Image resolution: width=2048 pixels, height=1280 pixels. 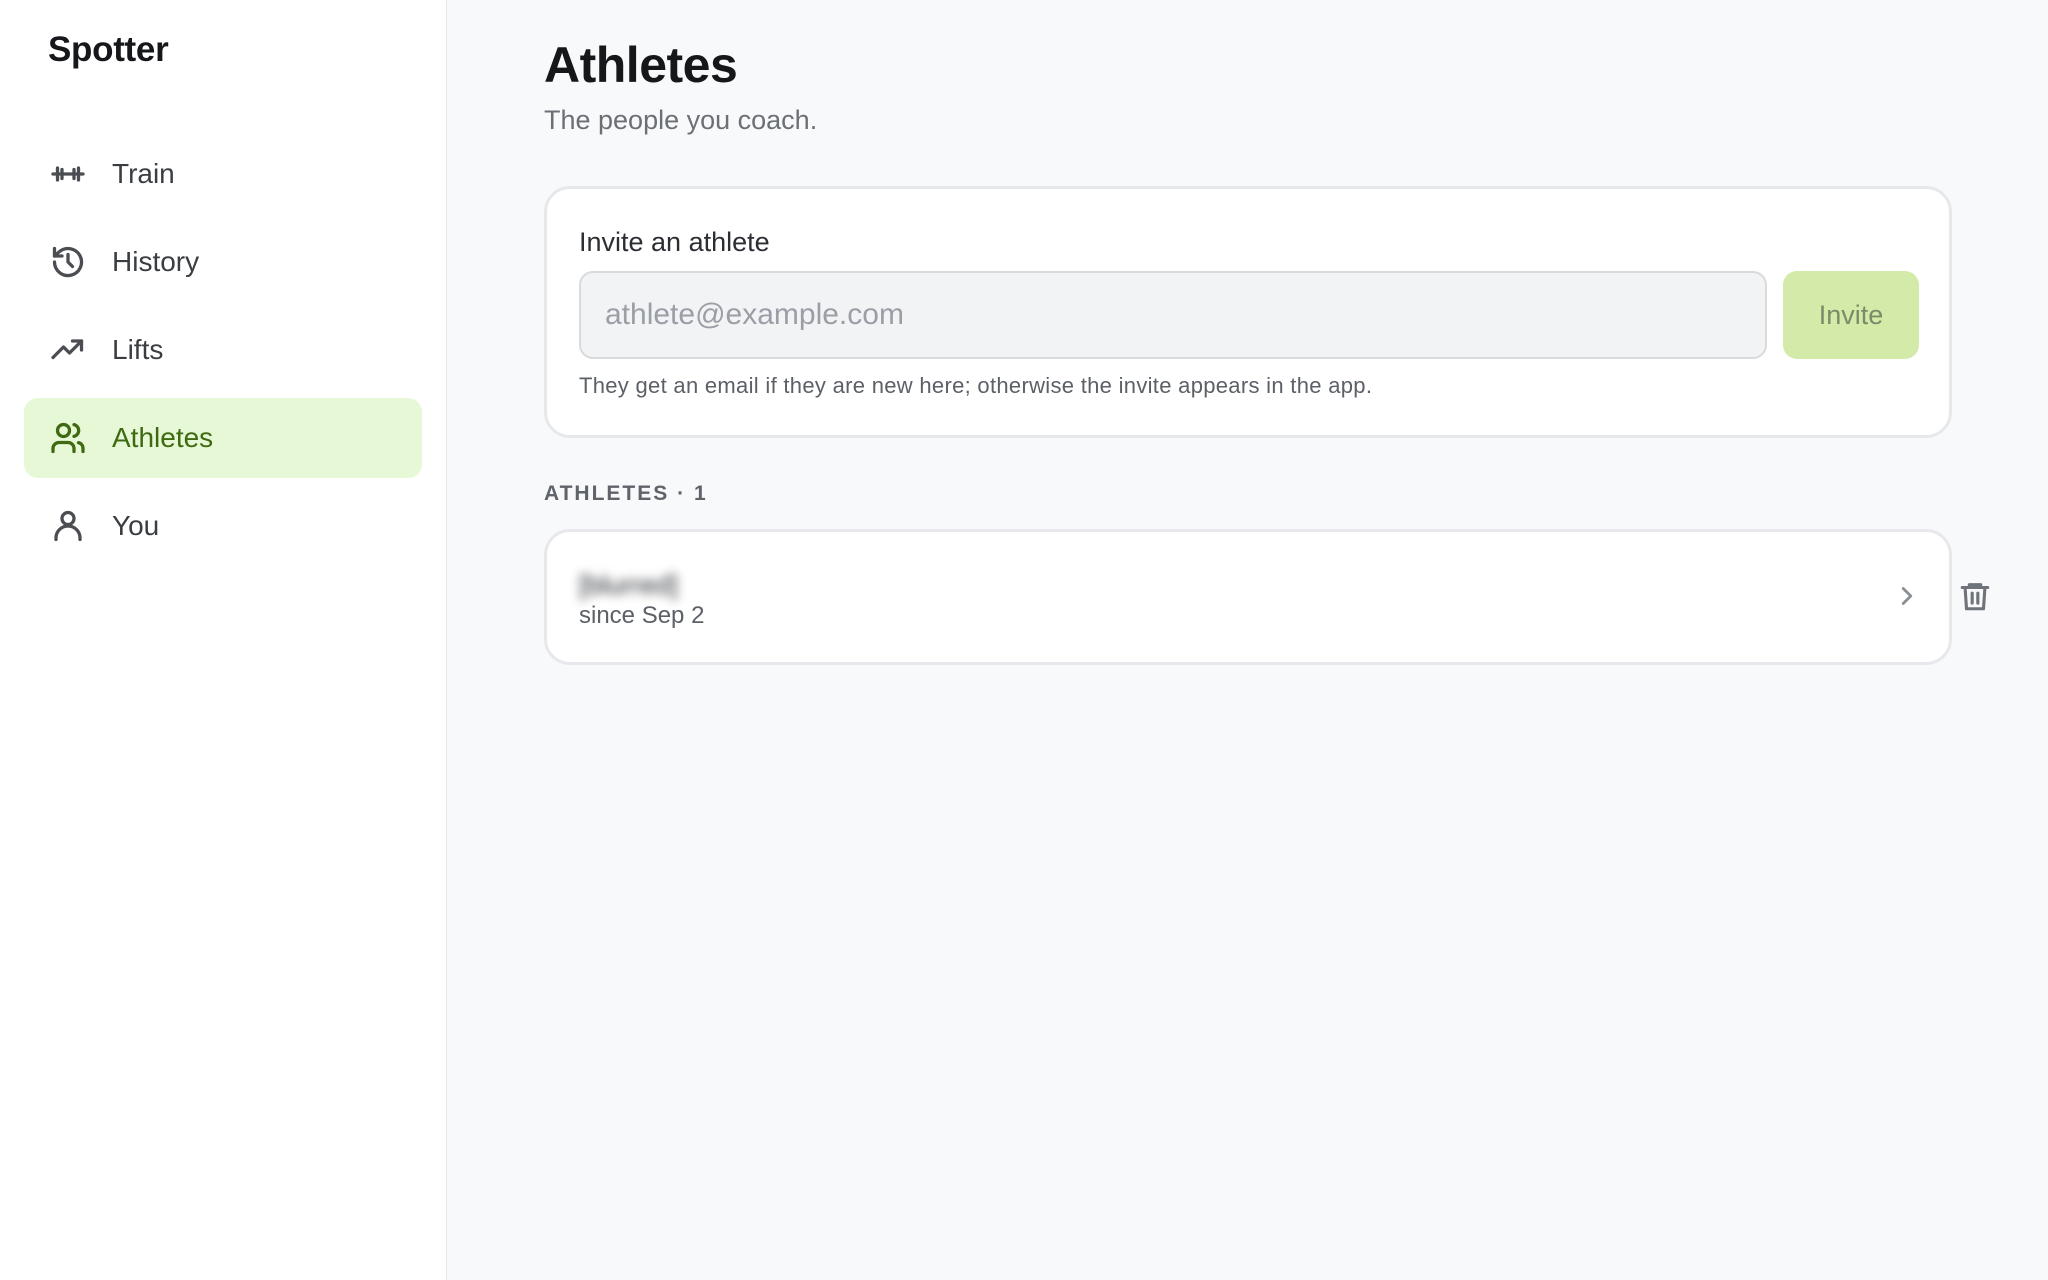 What do you see at coordinates (1851, 315) in the screenshot?
I see `invite-button: Invite` at bounding box center [1851, 315].